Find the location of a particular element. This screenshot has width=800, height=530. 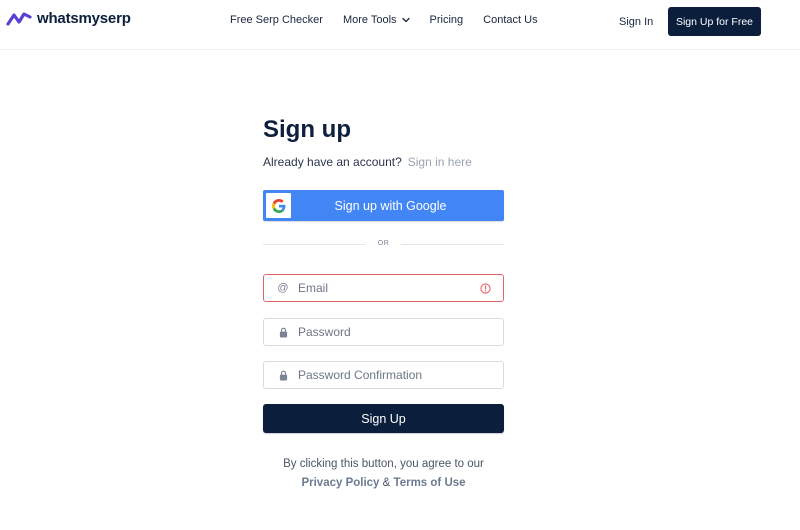

already-have-account-row: Already have an account? Sign in here is located at coordinates (383, 162).